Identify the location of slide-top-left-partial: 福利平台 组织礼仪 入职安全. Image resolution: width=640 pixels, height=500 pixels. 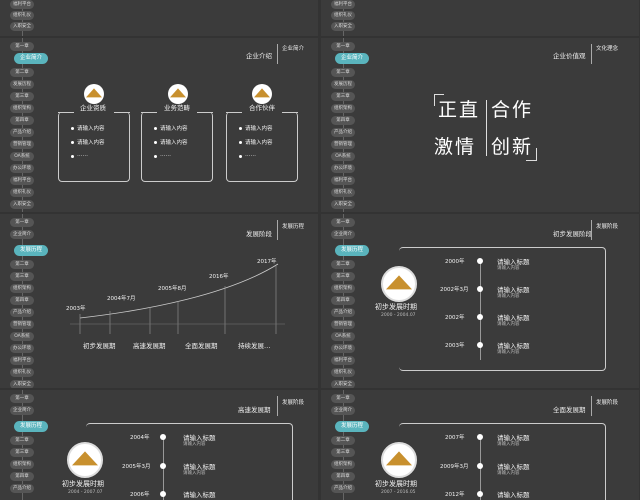
(159, 18).